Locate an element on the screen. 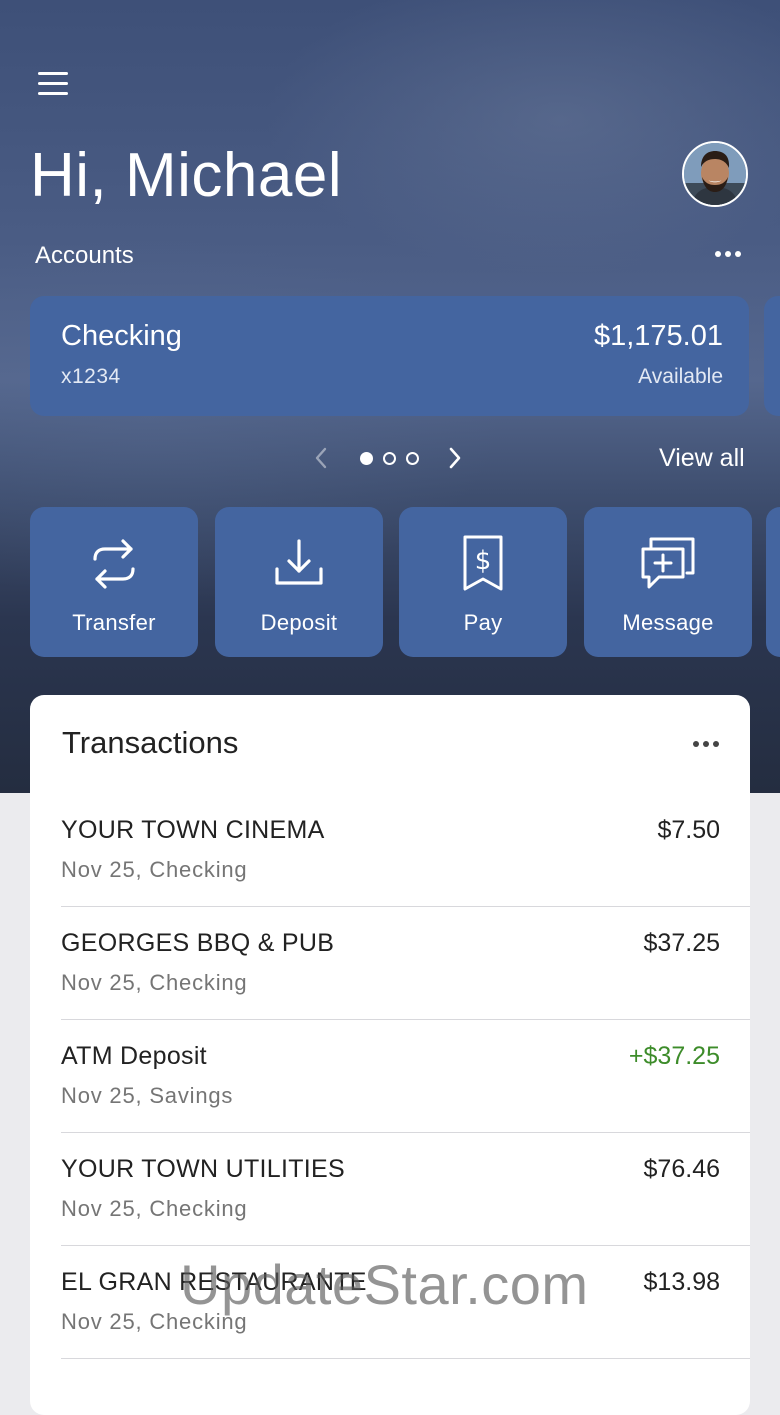  greeting-title: Hi, Michael is located at coordinates (186, 175).